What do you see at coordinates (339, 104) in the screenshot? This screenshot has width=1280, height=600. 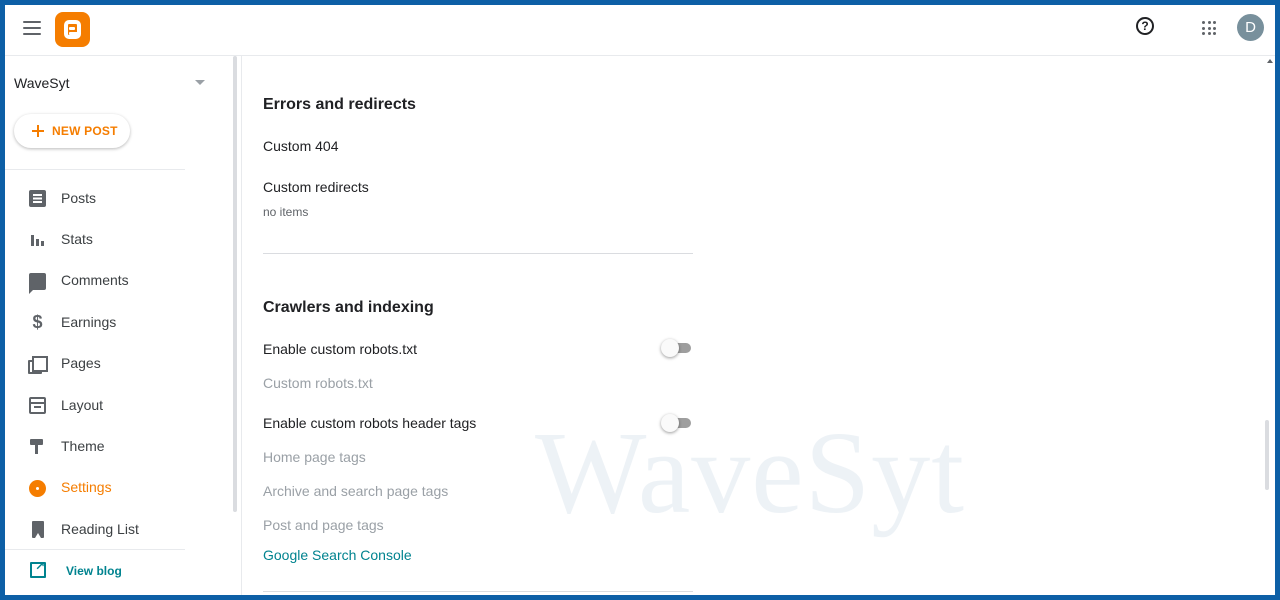 I see `errors-section-title: Errors and redirects` at bounding box center [339, 104].